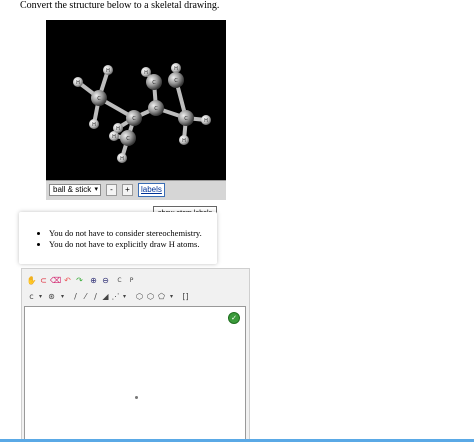  I want to click on atom-label-c: C, so click(99, 99).